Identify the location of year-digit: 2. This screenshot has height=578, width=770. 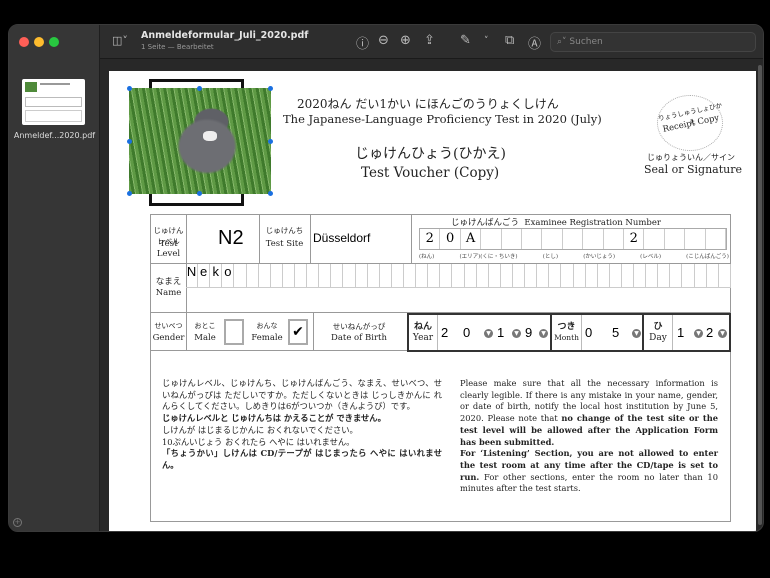
(444, 332).